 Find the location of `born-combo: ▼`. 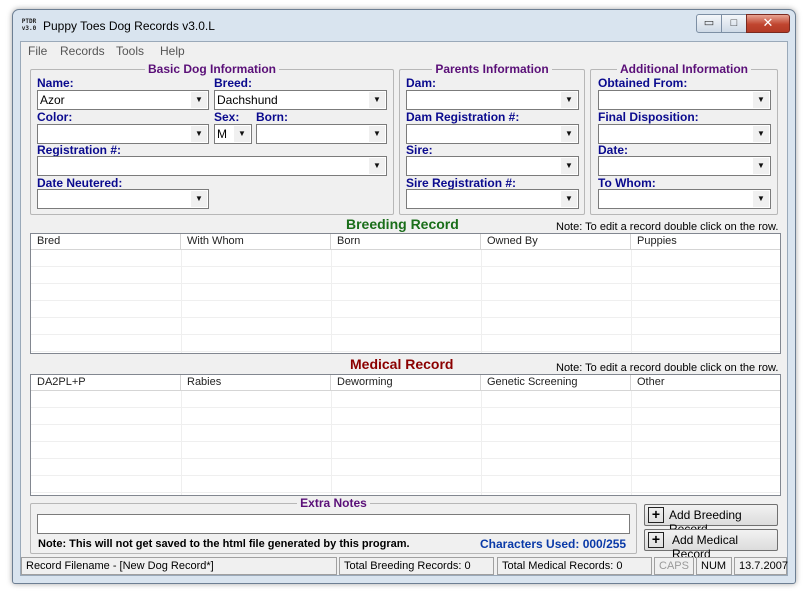

born-combo: ▼ is located at coordinates (321, 134).